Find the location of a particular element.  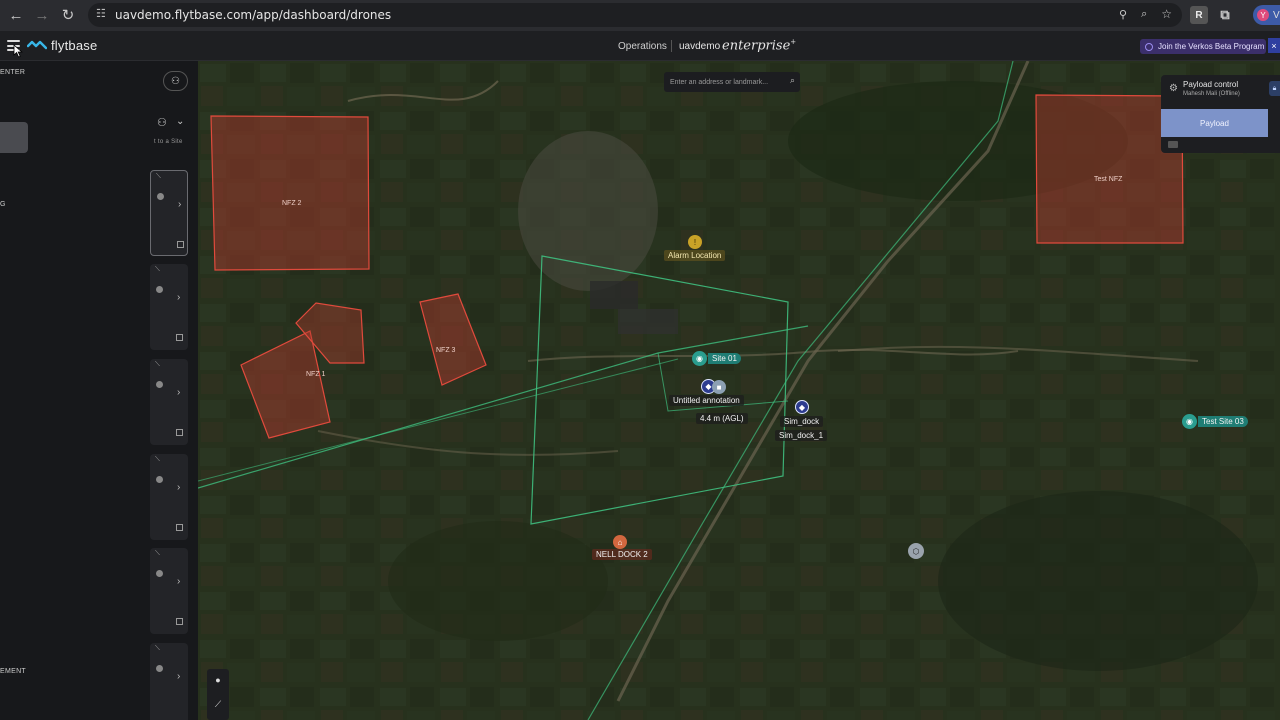

nfz-label: Test NFZ is located at coordinates (1108, 179).